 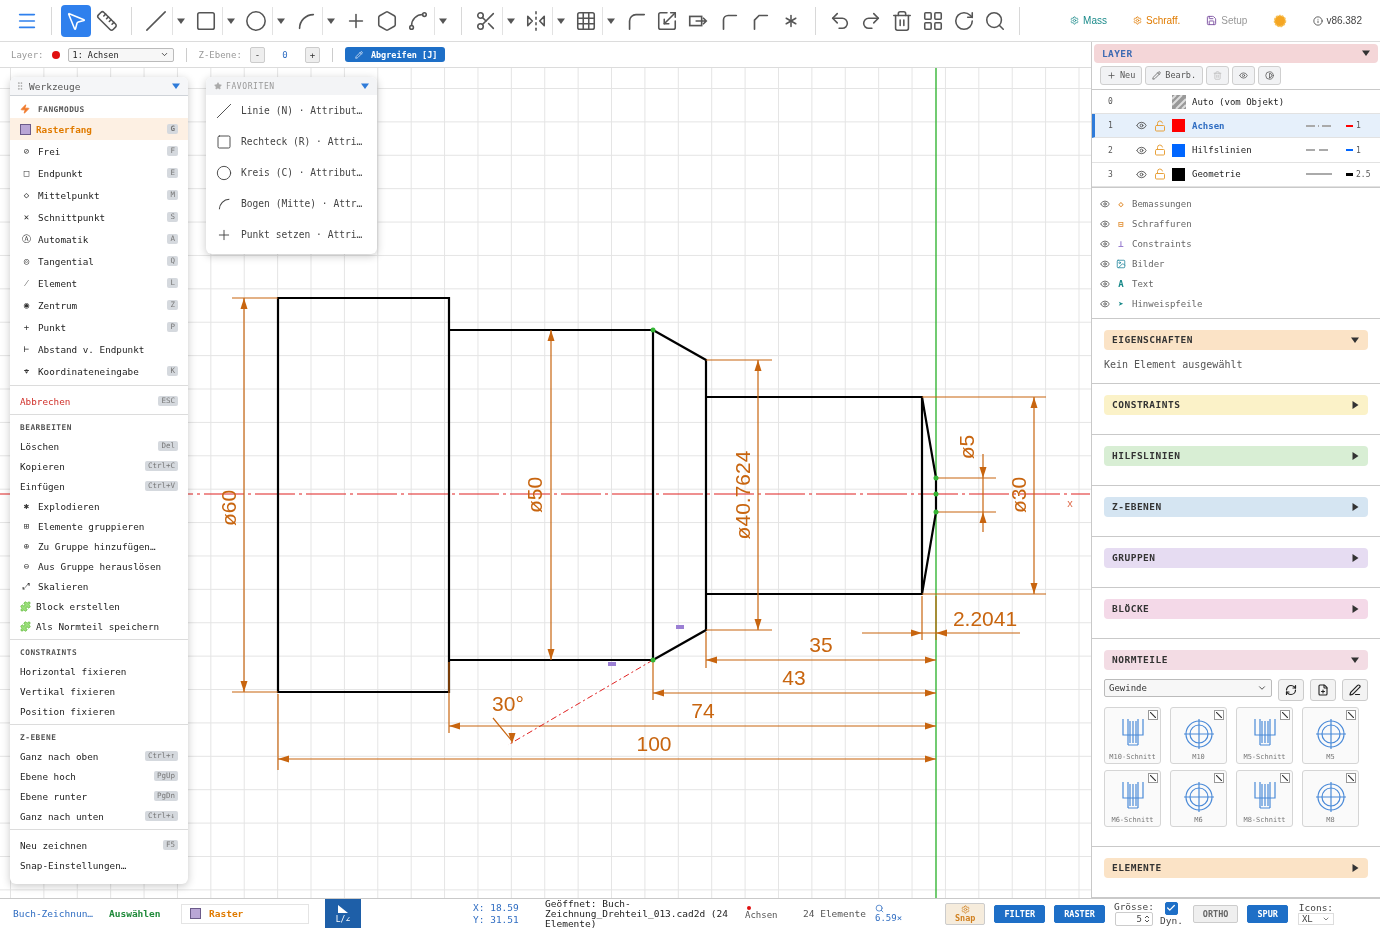 I want to click on size-field: 5, so click(x=1133, y=919).